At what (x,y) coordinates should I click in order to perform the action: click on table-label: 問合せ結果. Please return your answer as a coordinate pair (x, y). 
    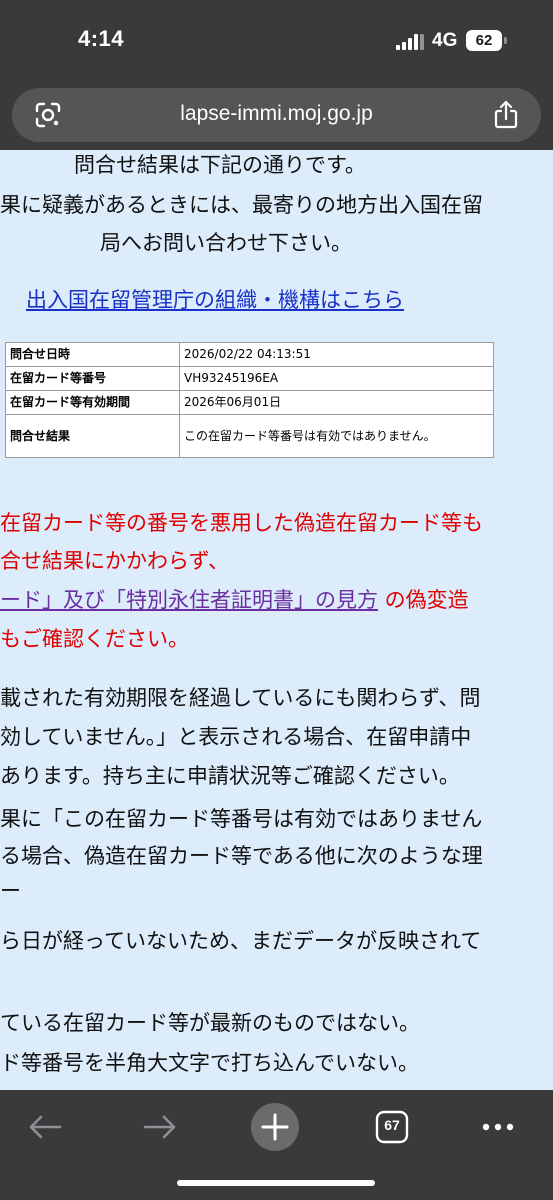
    Looking at the image, I should click on (92, 436).